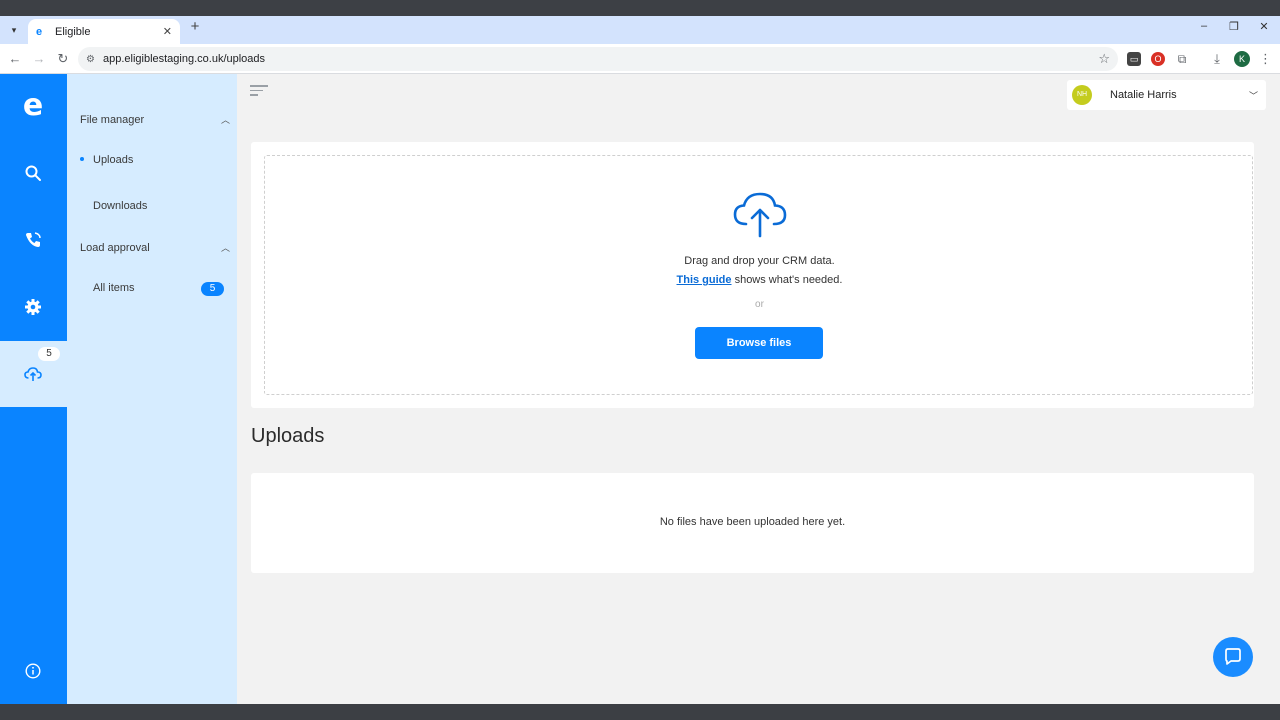  What do you see at coordinates (288, 436) in the screenshot?
I see `page-title: Uploads` at bounding box center [288, 436].